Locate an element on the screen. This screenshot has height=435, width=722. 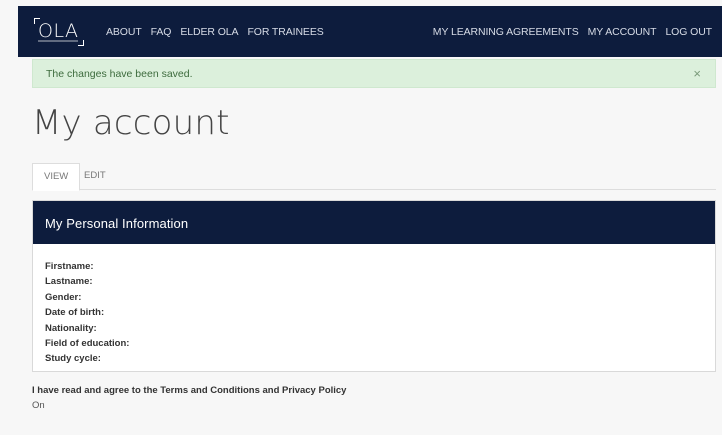
nav-left: ABOUT FAQ ELDER OLA FOR TRAINEES is located at coordinates (219, 31).